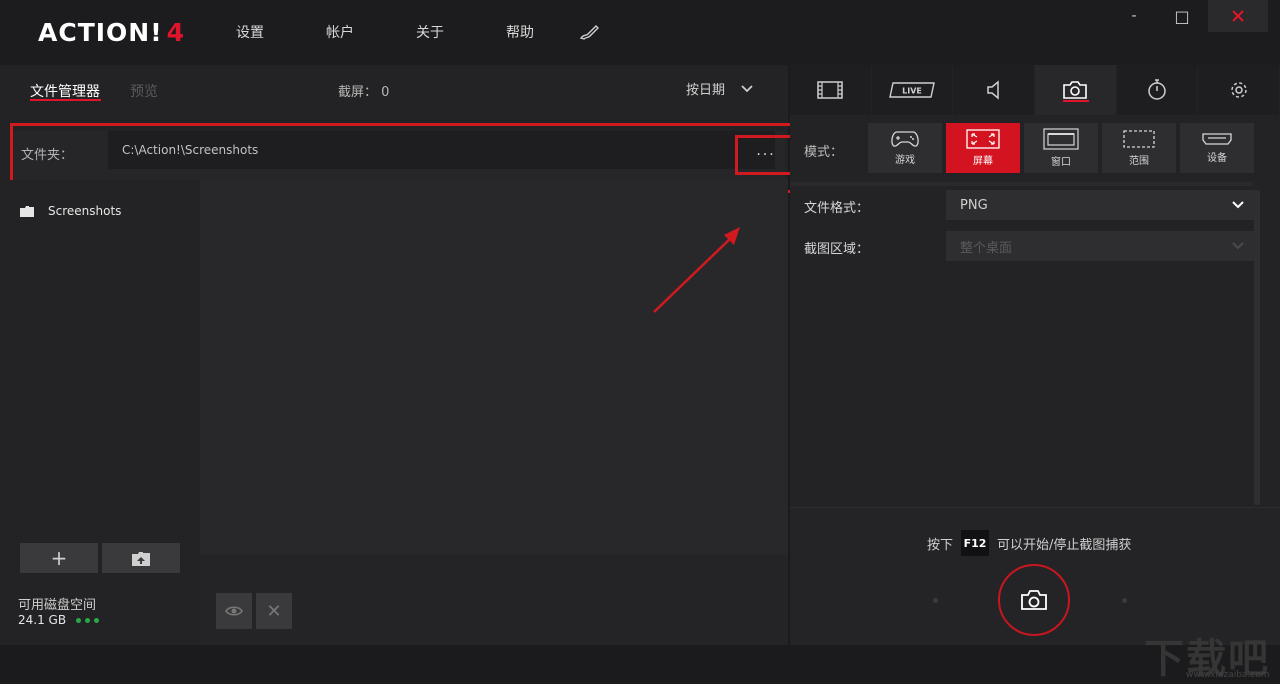 Image resolution: width=1280 pixels, height=684 pixels. What do you see at coordinates (1134, 16) in the screenshot?
I see `minimize-button: -` at bounding box center [1134, 16].